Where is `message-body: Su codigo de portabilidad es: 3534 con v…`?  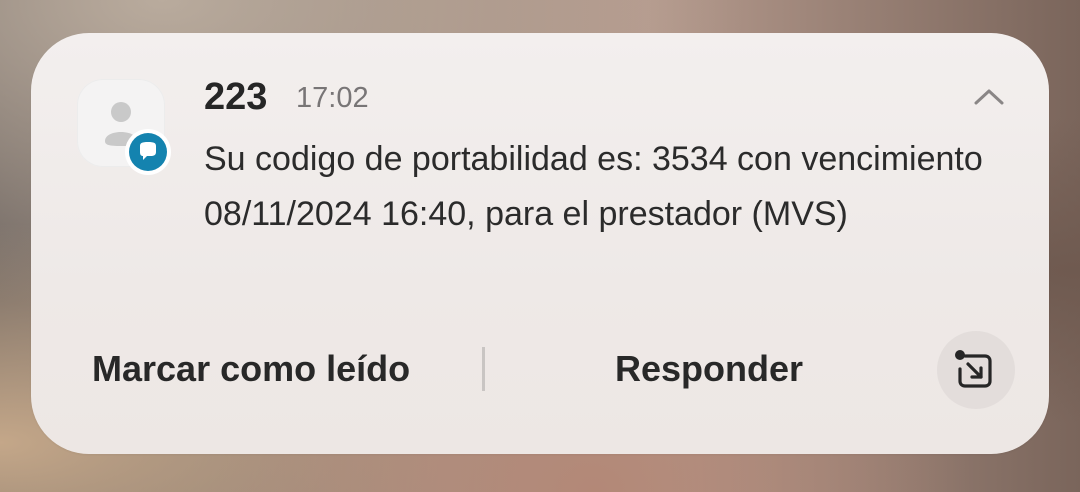 message-body: Su codigo de portabilidad es: 3534 con v… is located at coordinates (593, 186).